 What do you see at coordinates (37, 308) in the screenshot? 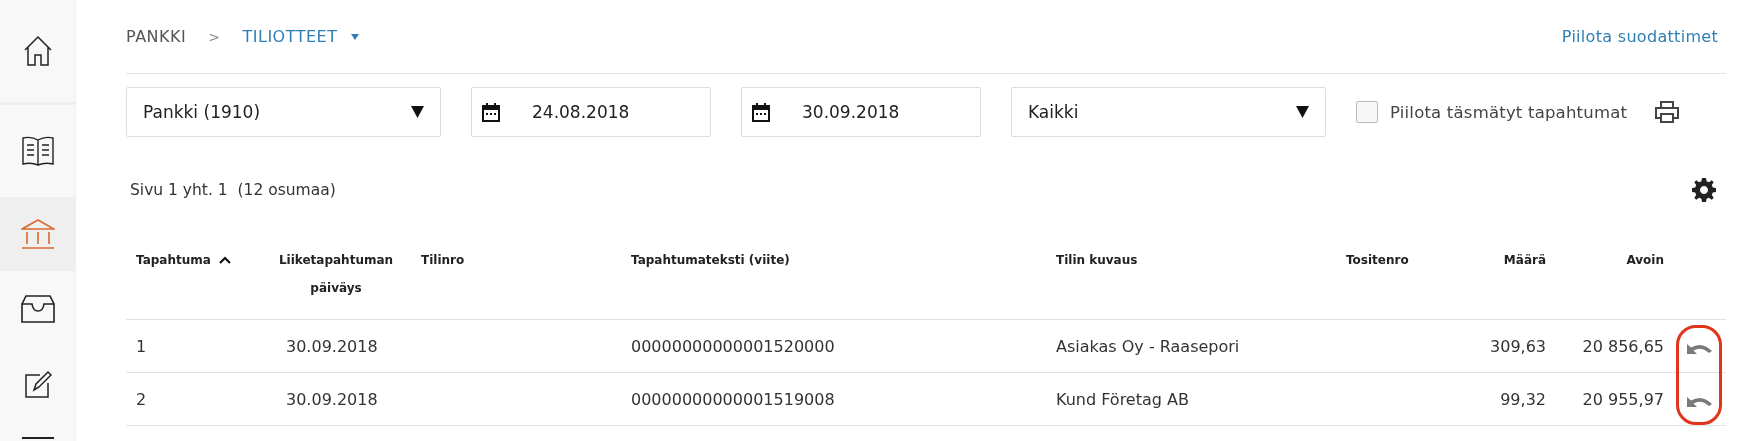
I see `inbox-icon` at bounding box center [37, 308].